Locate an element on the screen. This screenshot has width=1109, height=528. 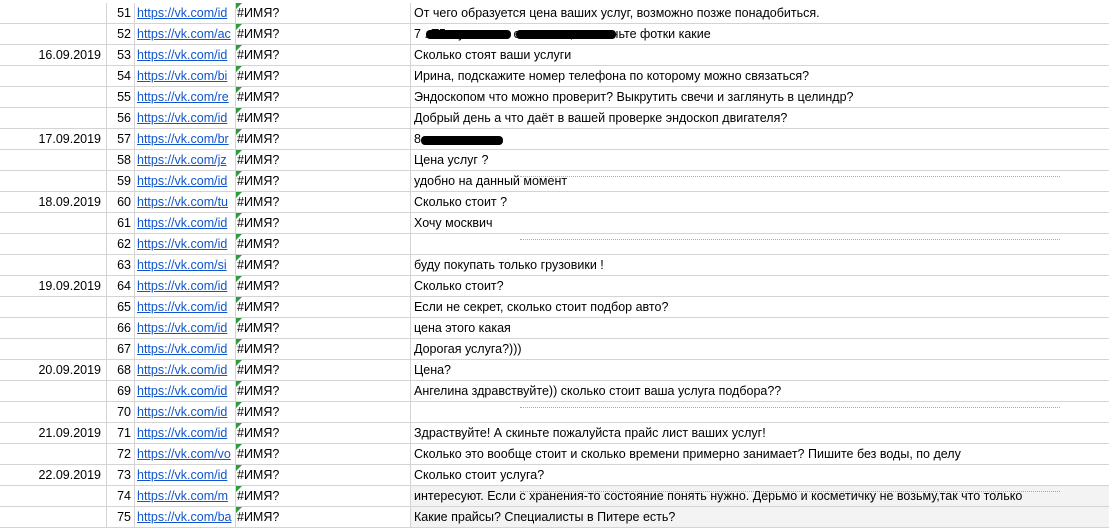
row-number-cell: 56 is located at coordinates (121, 118).